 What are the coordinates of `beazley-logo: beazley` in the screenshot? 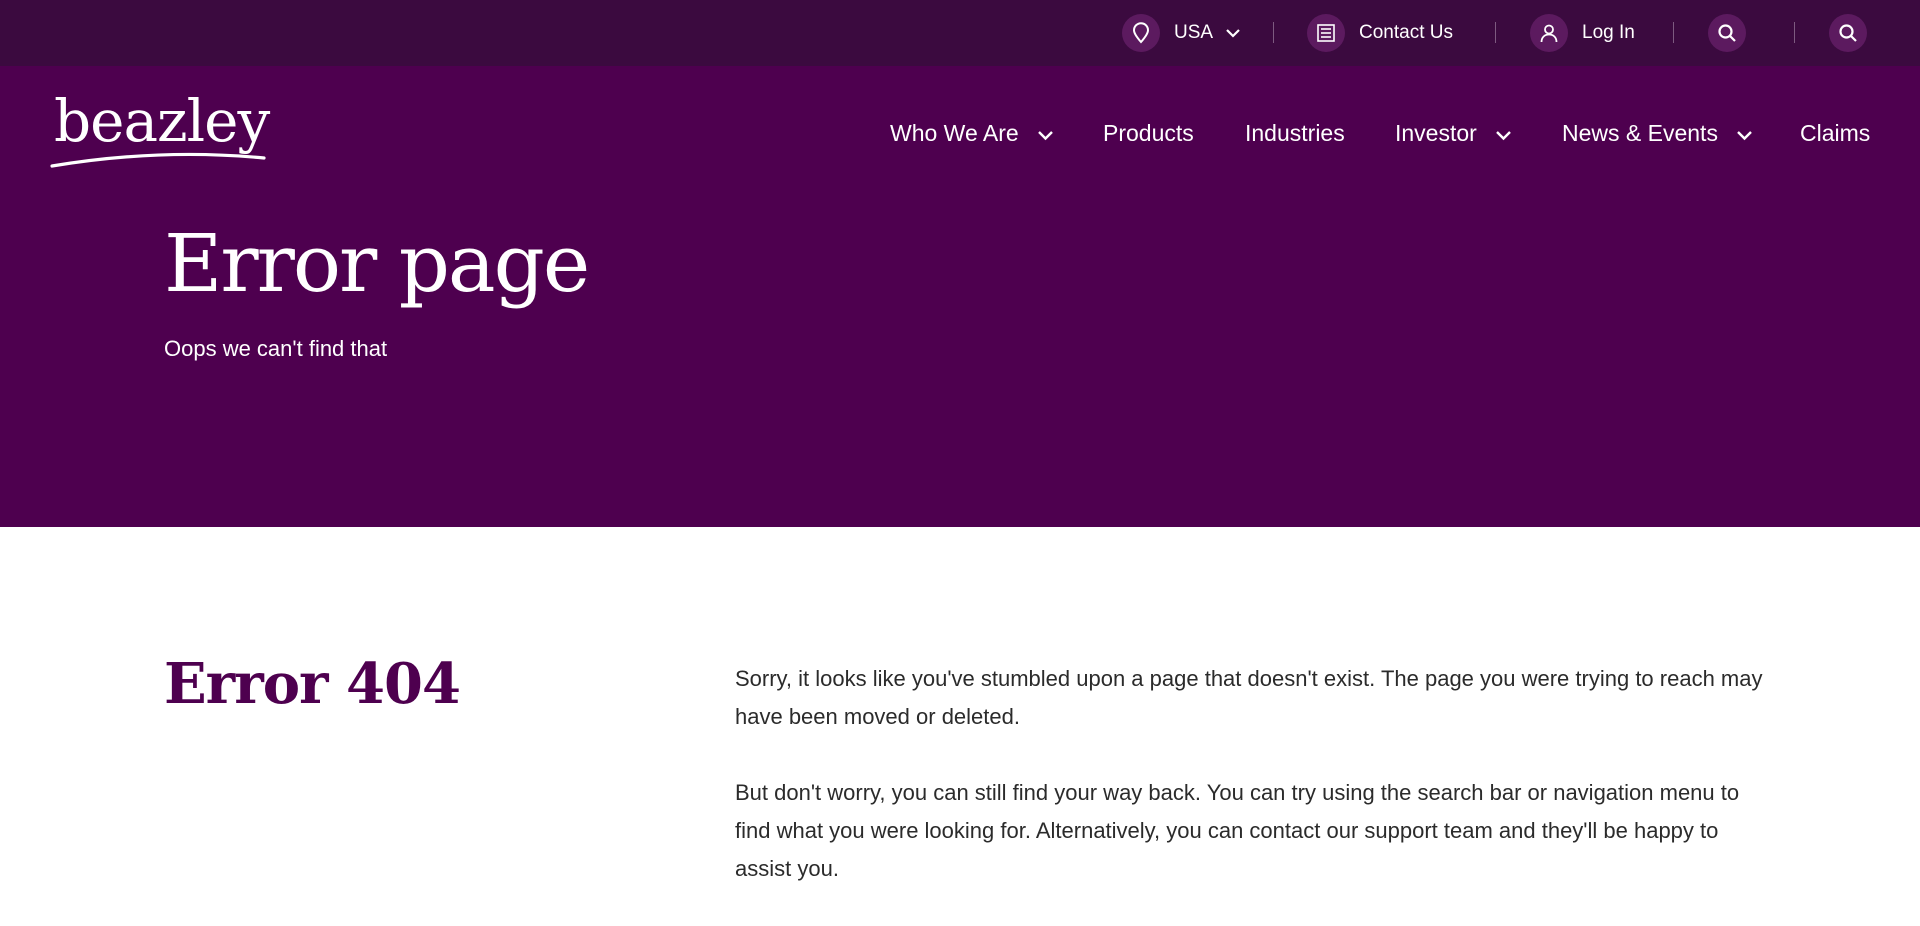 It's located at (160, 128).